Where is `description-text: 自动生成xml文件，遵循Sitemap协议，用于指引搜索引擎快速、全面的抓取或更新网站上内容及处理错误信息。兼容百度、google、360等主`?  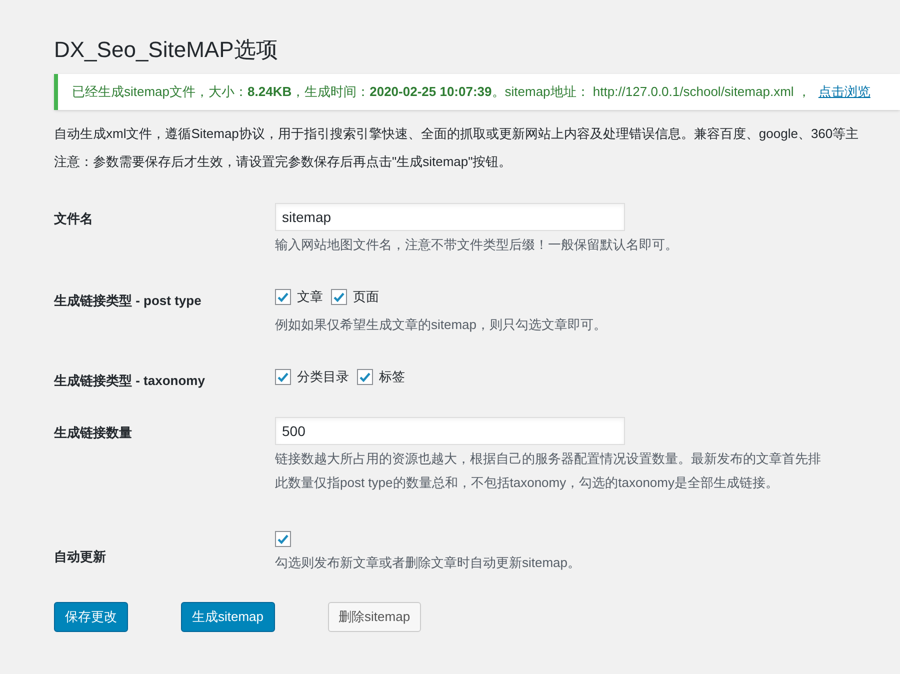
description-text: 自动生成xml文件，遵循Sitemap协议，用于指引搜索引擎快速、全面的抓取或更新网站上内容及处理错误信息。兼容百度、google、360等主 is located at coordinates (457, 134).